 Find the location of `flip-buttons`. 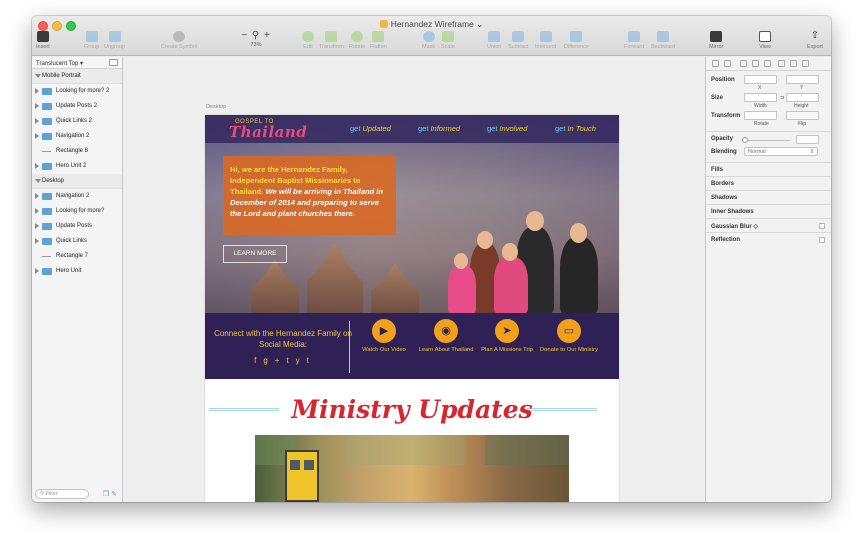

flip-buttons is located at coordinates (802, 115).